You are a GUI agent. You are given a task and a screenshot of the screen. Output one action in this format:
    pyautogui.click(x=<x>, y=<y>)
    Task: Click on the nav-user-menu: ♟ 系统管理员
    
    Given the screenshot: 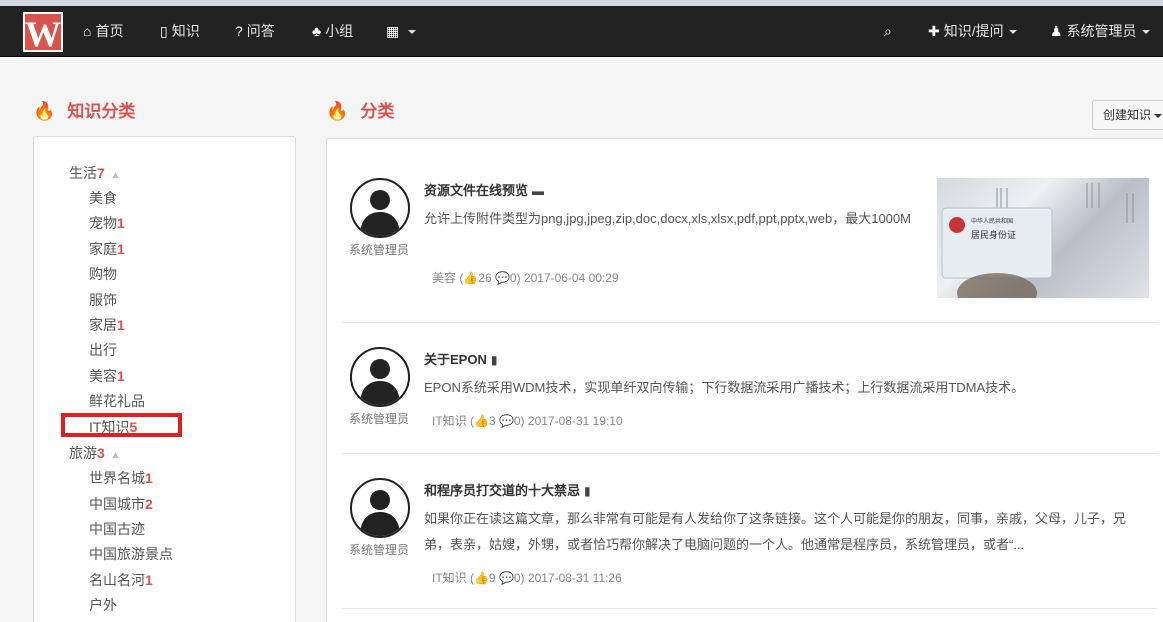 What is the action you would take?
    pyautogui.click(x=1100, y=31)
    